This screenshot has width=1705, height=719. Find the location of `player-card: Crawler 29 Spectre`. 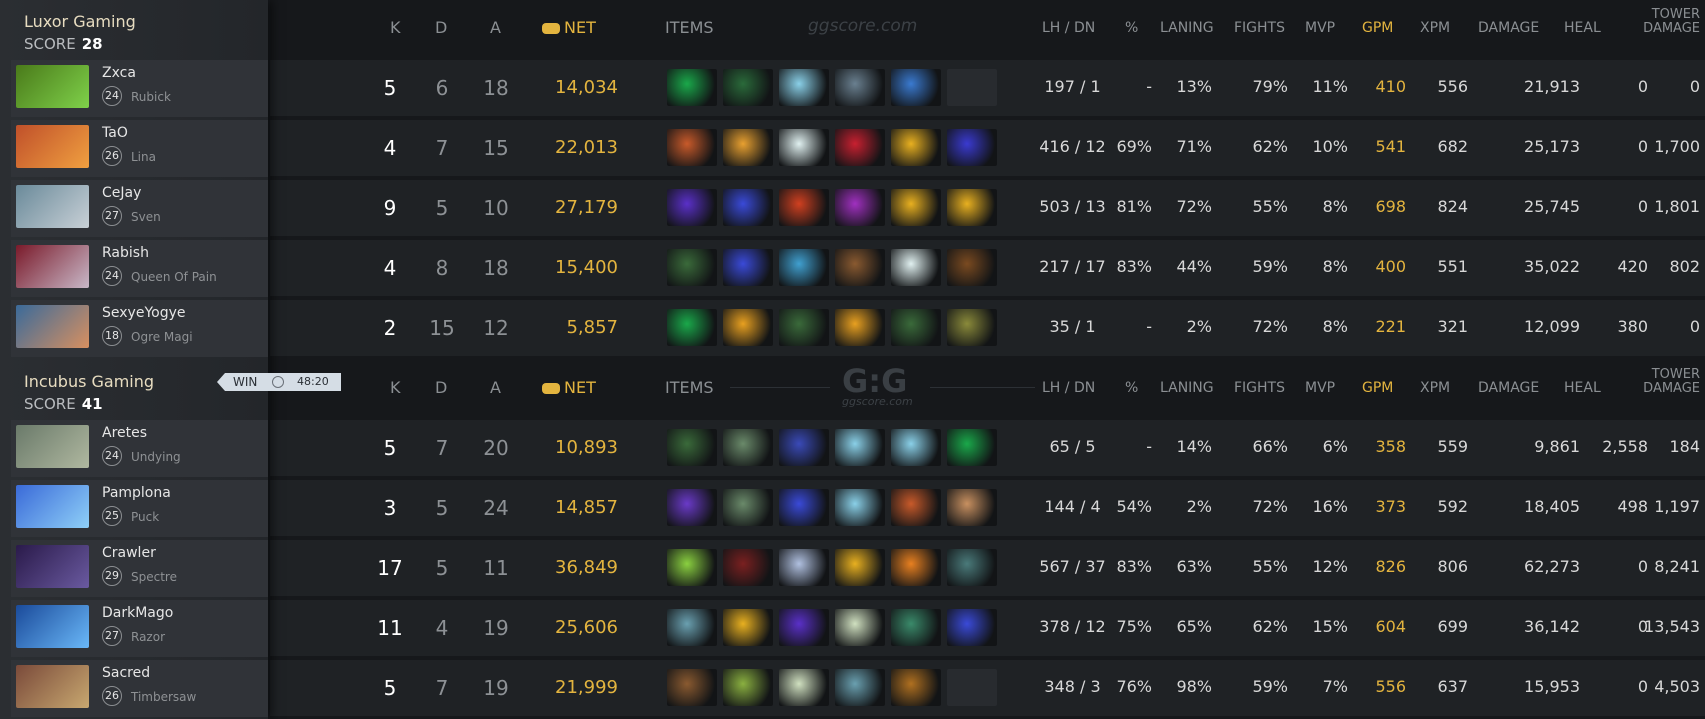

player-card: Crawler 29 Spectre is located at coordinates (139, 568).